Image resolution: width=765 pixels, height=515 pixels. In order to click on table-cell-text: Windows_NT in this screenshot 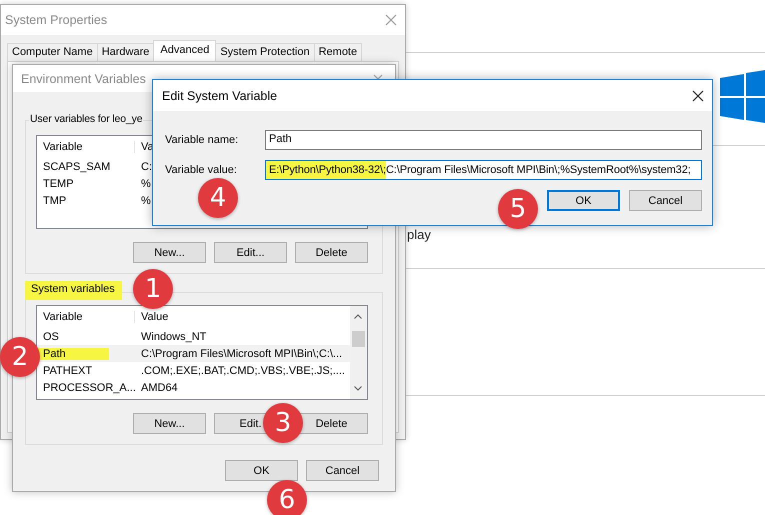, I will do `click(173, 336)`.